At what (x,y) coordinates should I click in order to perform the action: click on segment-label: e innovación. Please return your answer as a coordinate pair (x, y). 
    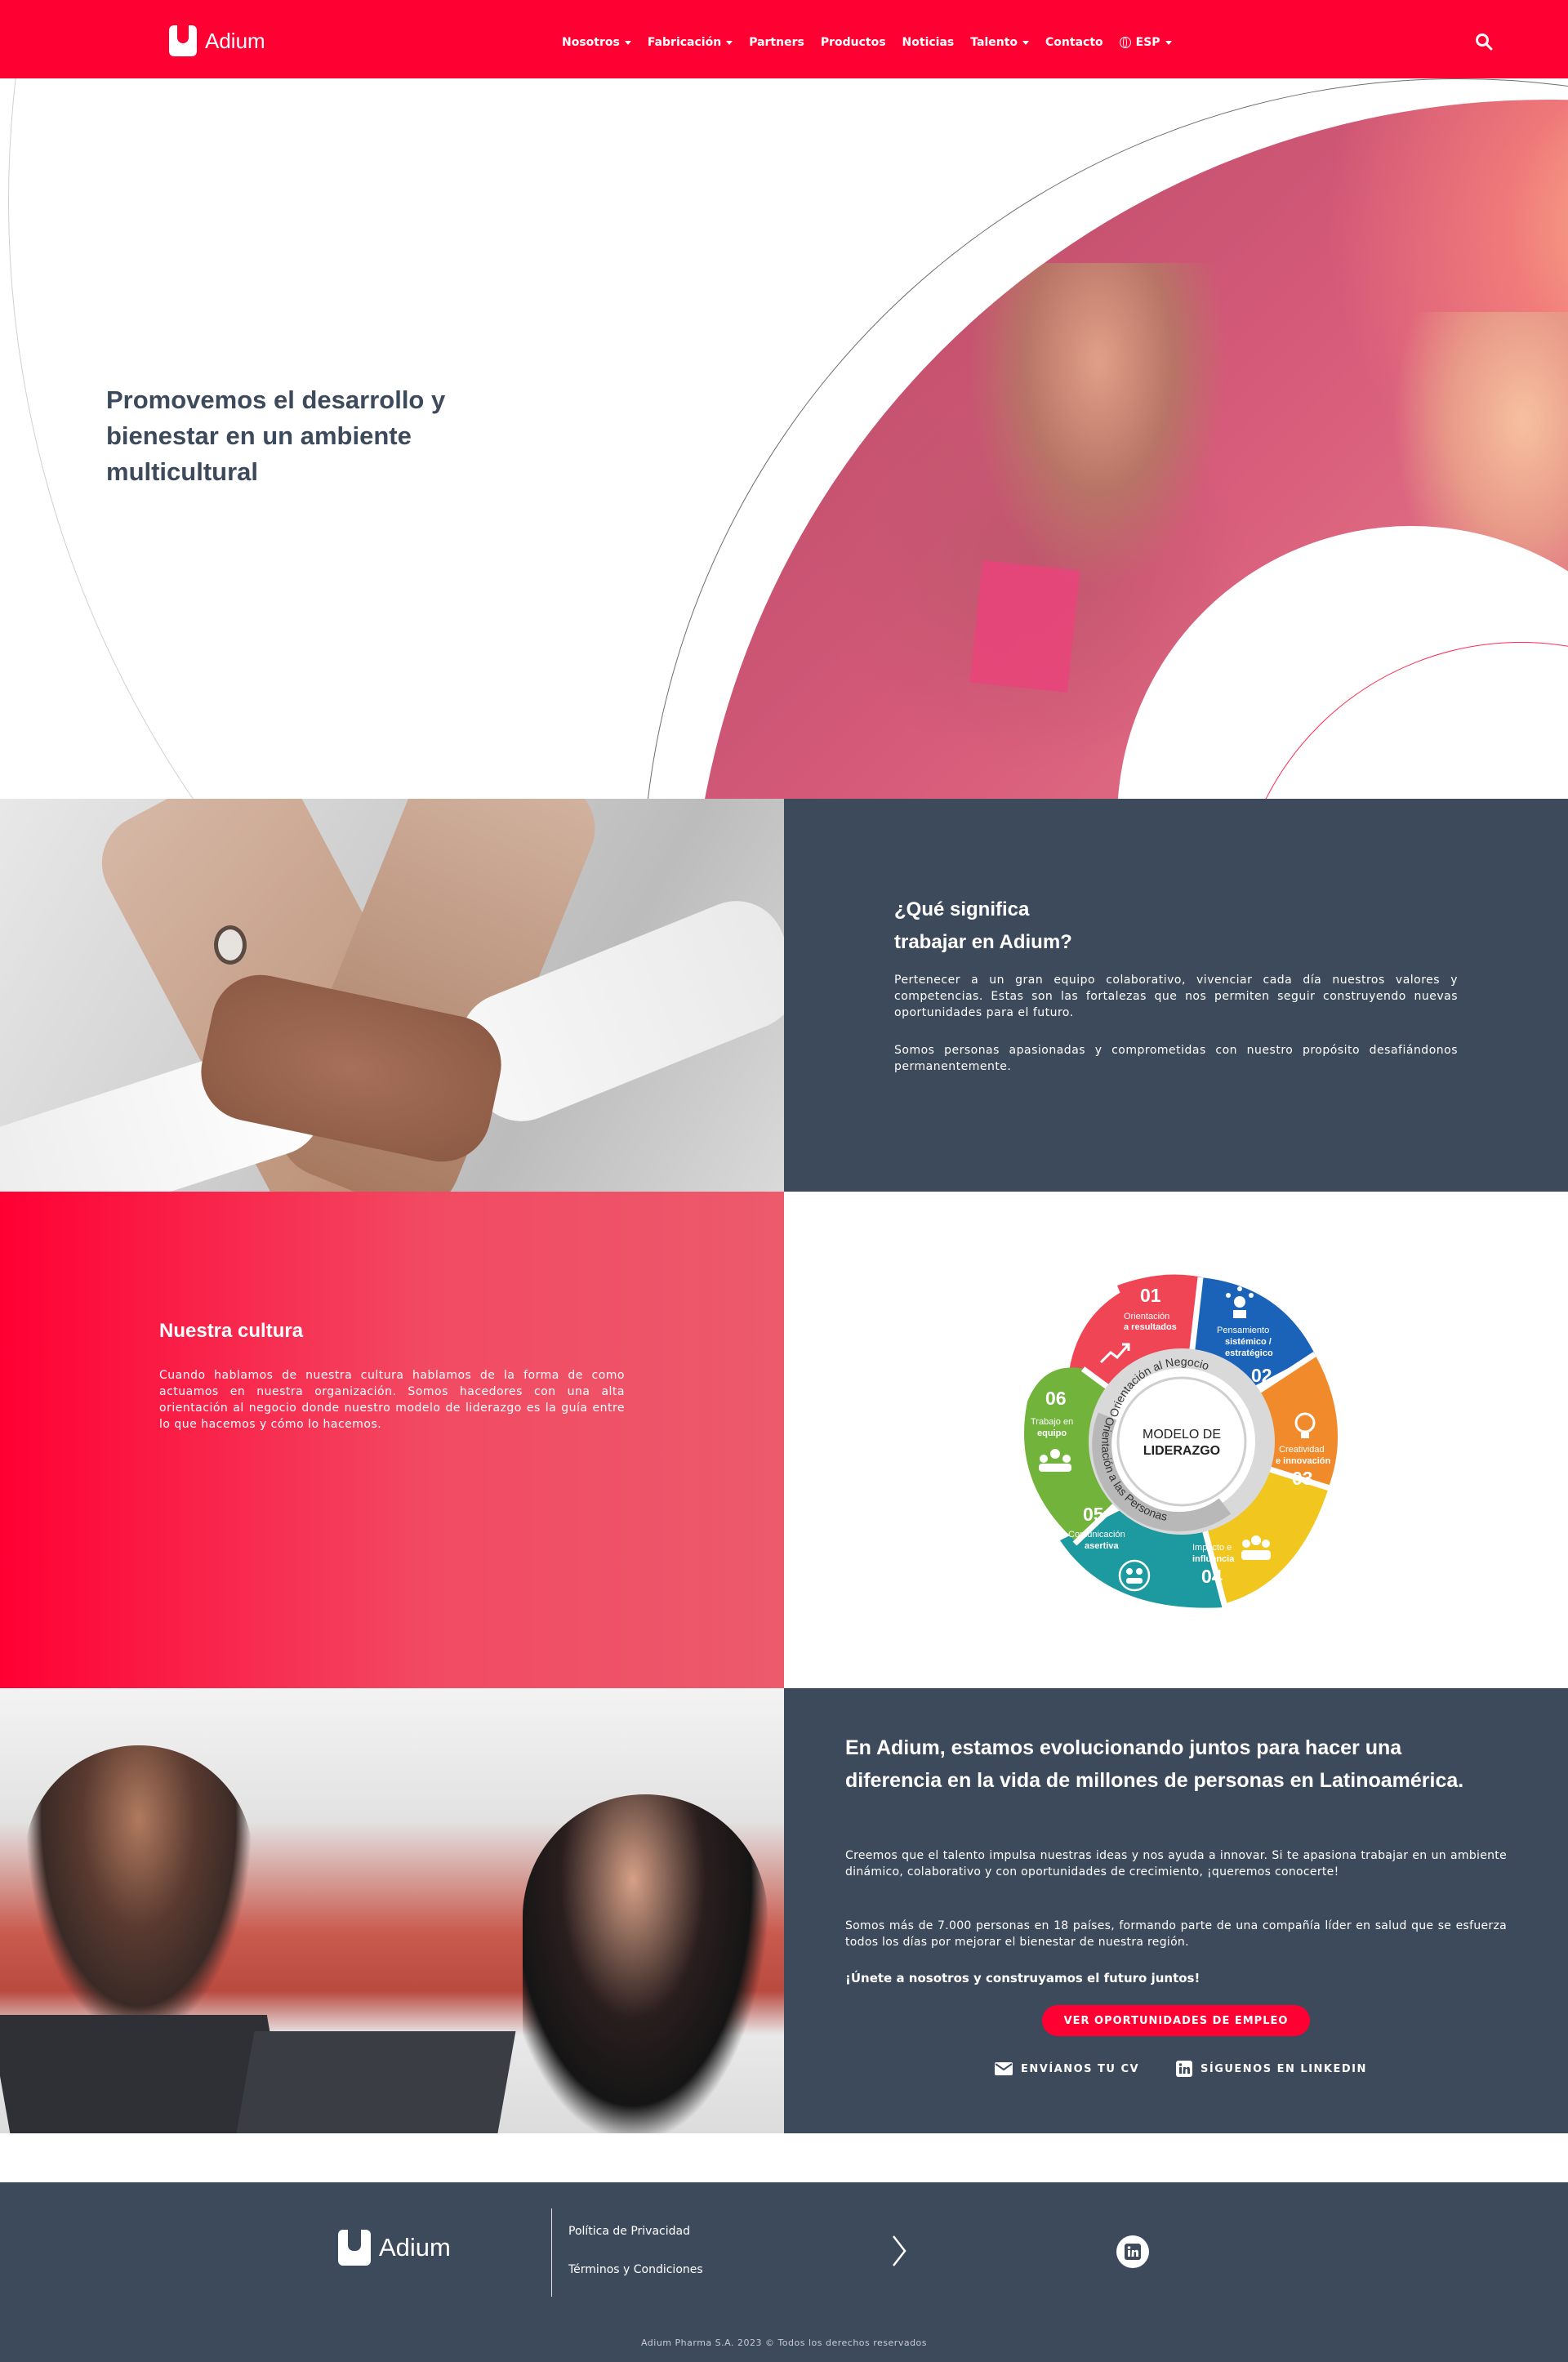
    Looking at the image, I should click on (1303, 1461).